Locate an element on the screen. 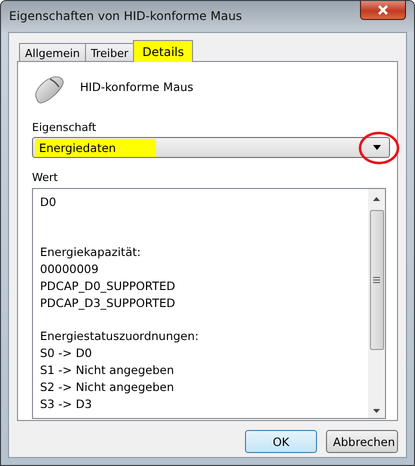 This screenshot has width=415, height=466. window-title: Eigenschaften von HID-konforme Maus is located at coordinates (125, 16).